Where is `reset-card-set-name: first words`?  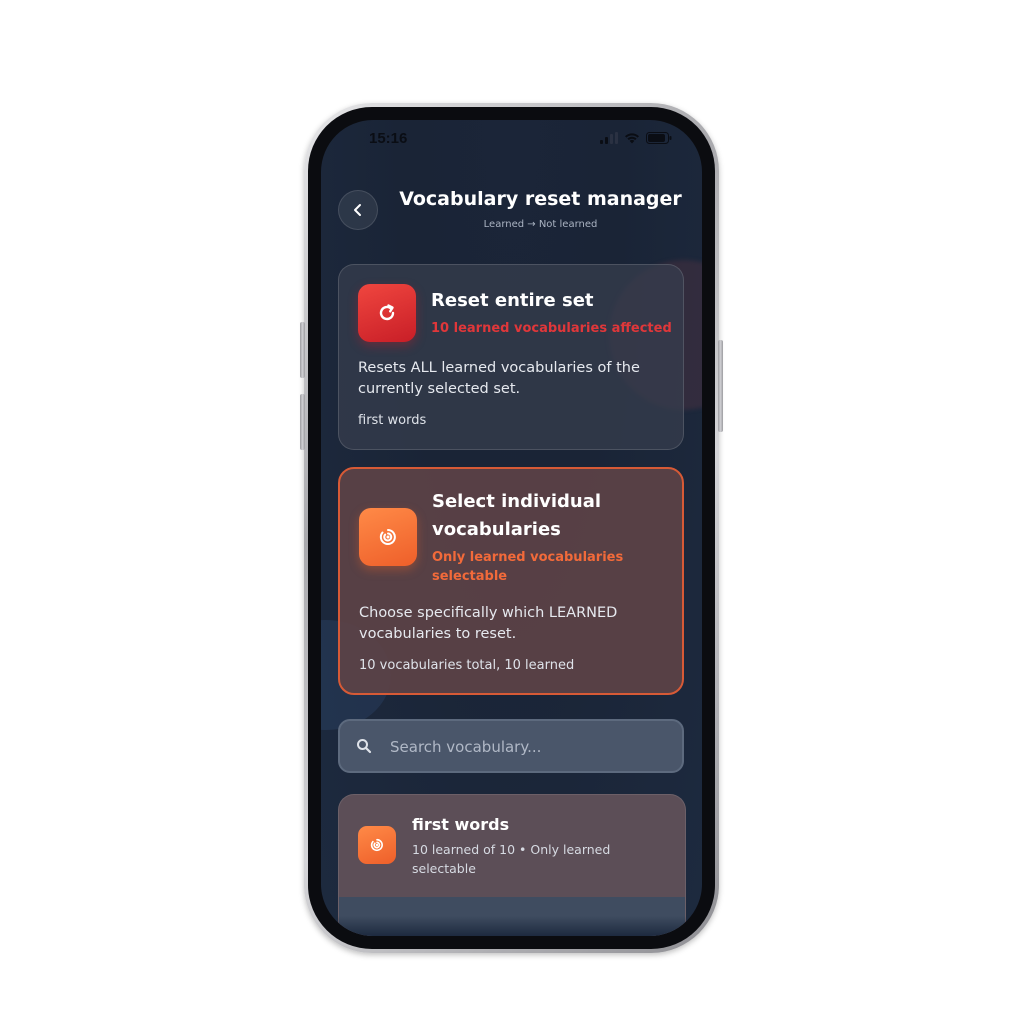 reset-card-set-name: first words is located at coordinates (392, 420).